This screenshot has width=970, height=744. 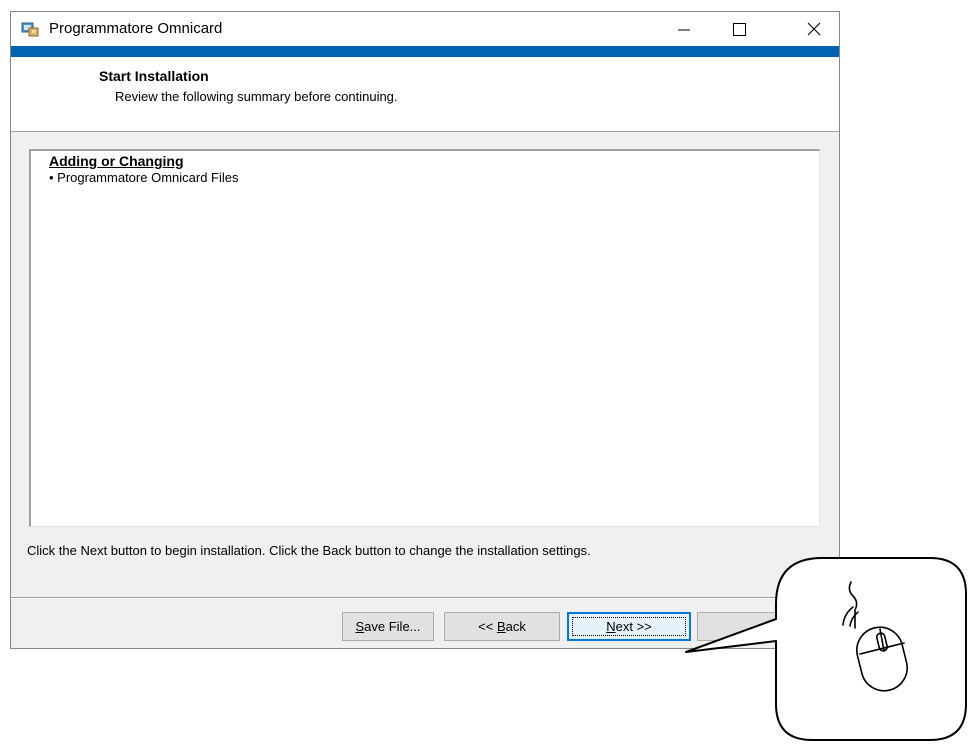 I want to click on mouse-callout, so click(x=826, y=649).